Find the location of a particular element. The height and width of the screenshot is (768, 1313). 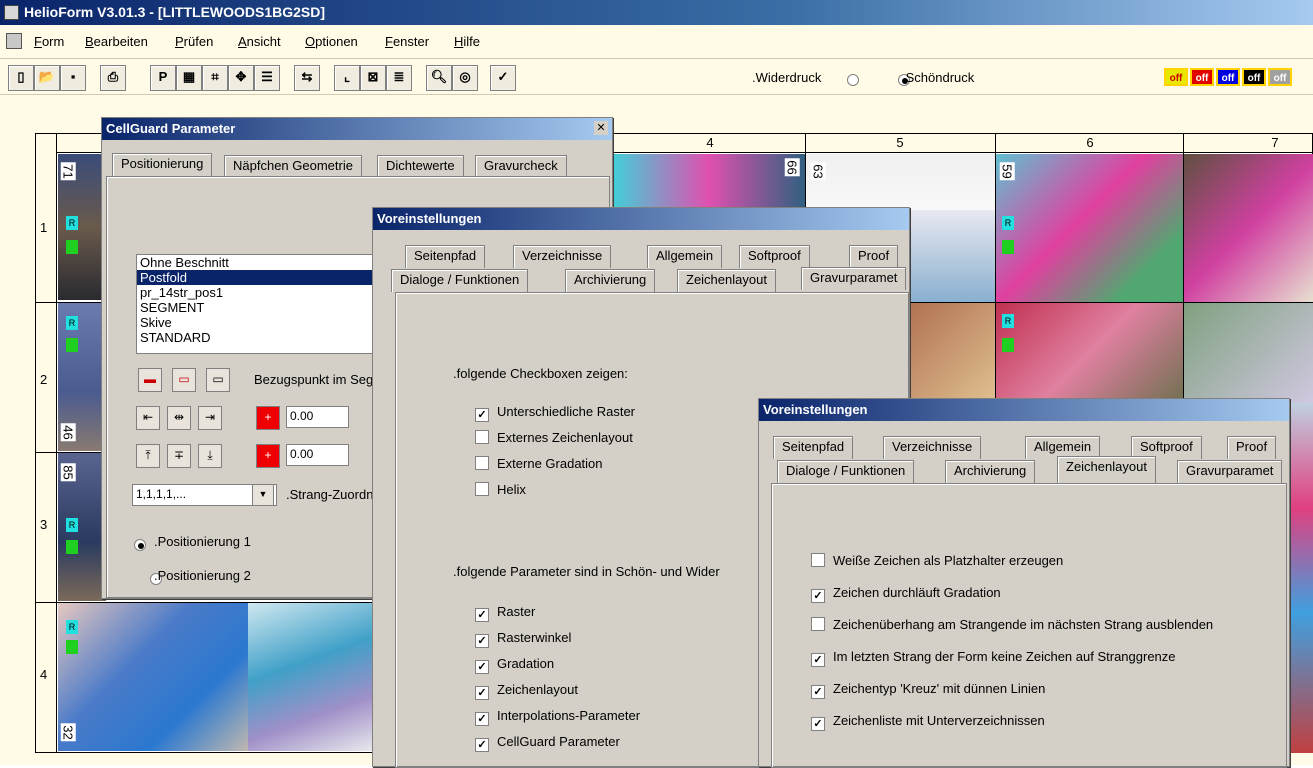

align-right-icon: ⇥ is located at coordinates (210, 418).